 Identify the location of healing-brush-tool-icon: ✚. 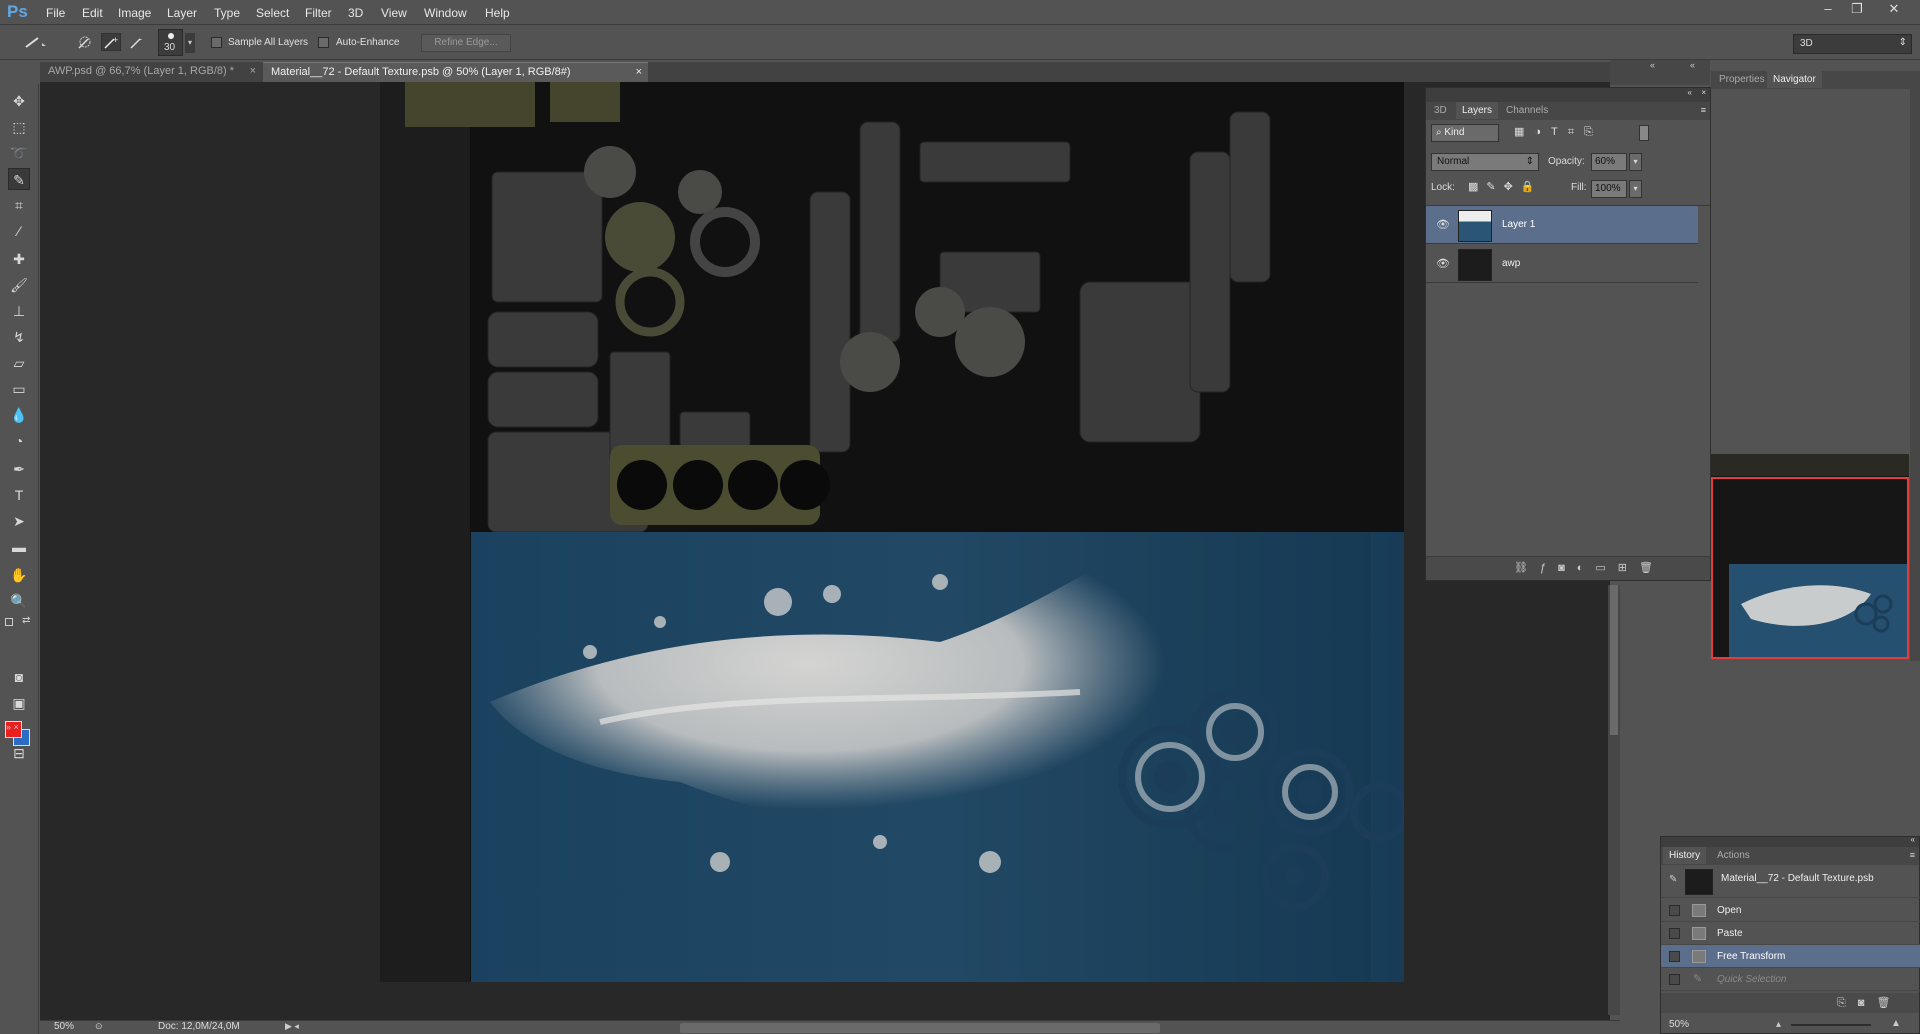
(19, 259).